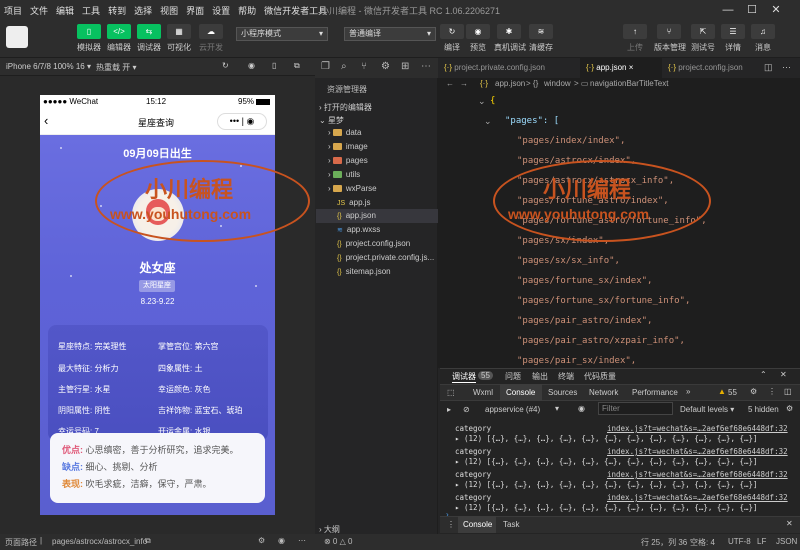 The height and width of the screenshot is (550, 800). Describe the element at coordinates (600, 376) in the screenshot. I see `tab-code-quality: 代码质量` at that location.